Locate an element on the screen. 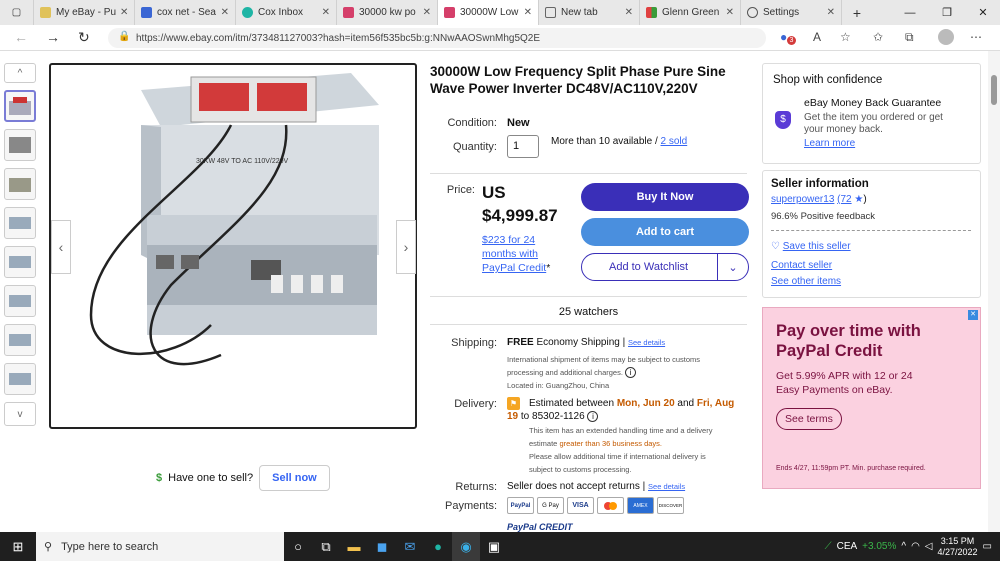 The image size is (1000, 561). quantity-input: 1 is located at coordinates (523, 146).